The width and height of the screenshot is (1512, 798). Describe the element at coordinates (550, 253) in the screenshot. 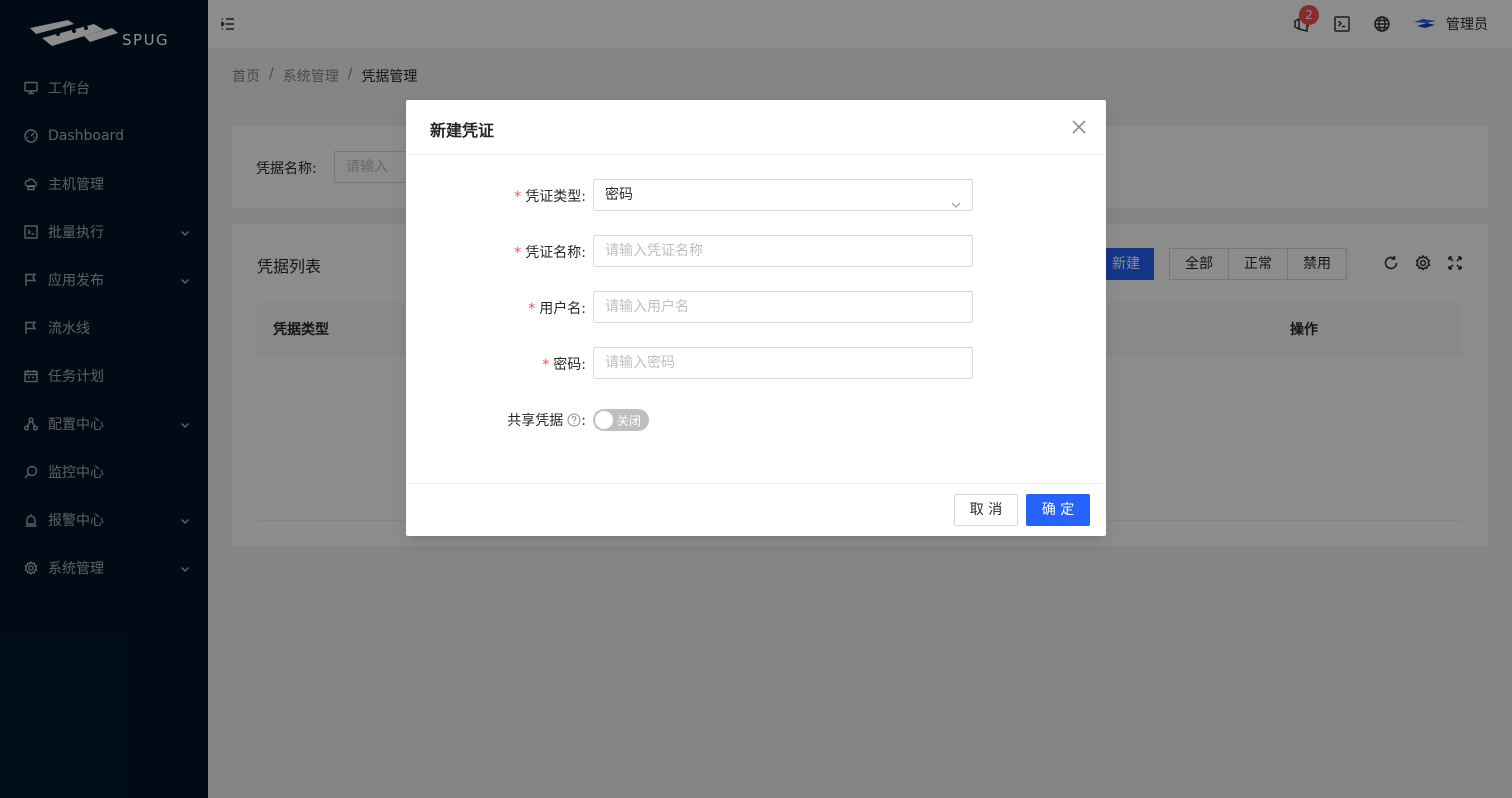

I see `form-label: * 凭证名称:` at that location.